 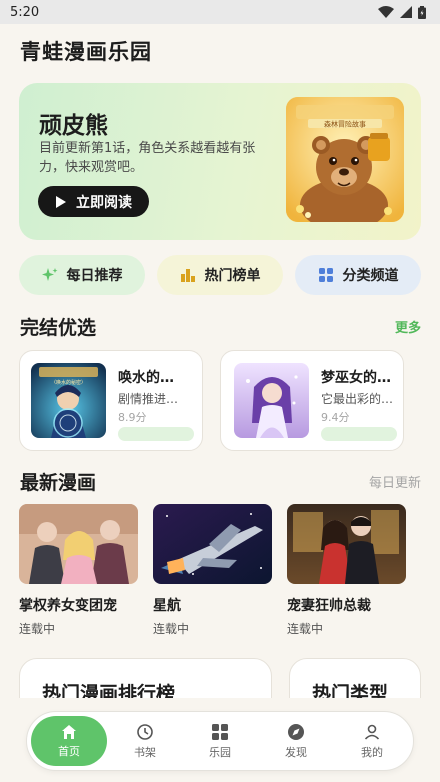 I want to click on chip-daily-recommend: 每日推荐, so click(x=82, y=275).